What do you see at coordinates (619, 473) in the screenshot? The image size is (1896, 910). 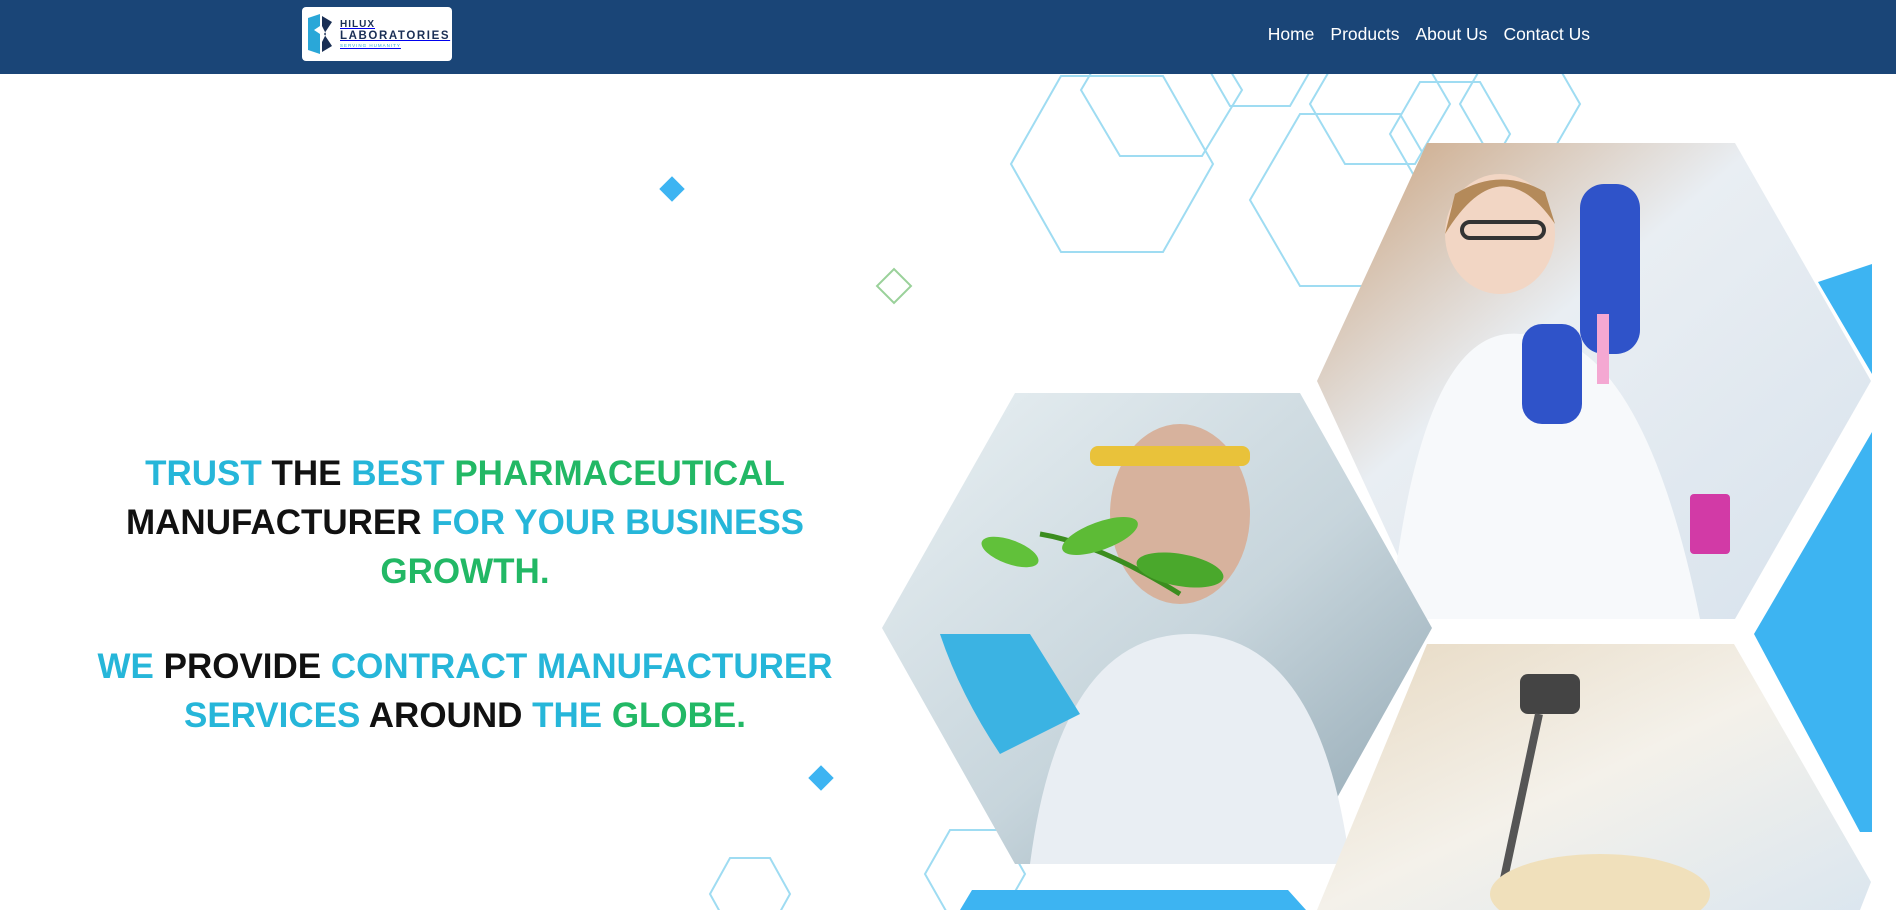 I see `headline-word: PHARMACEUTICAL` at bounding box center [619, 473].